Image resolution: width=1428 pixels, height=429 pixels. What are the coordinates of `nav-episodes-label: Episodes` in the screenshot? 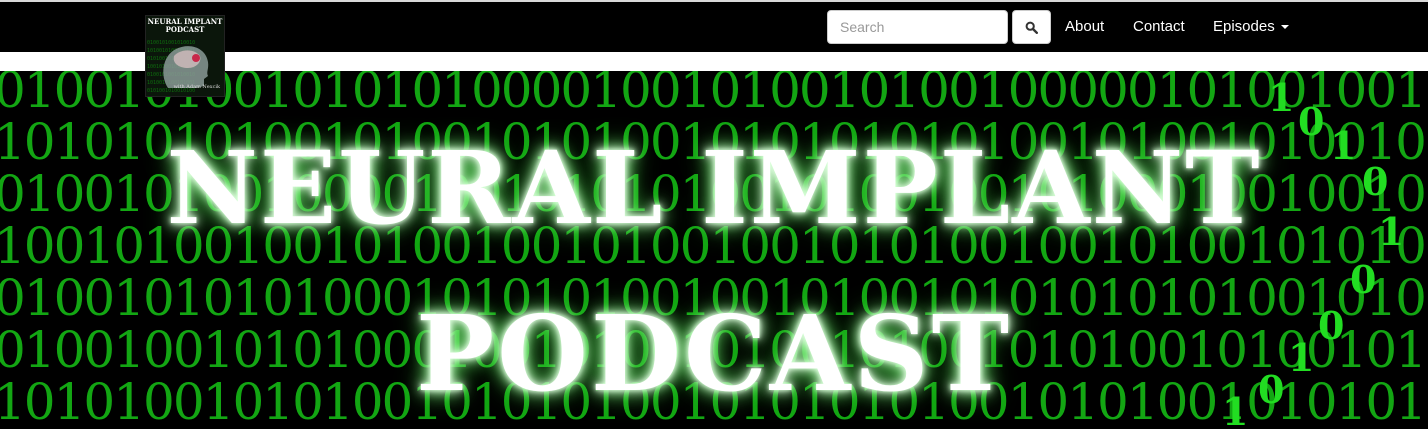 It's located at (1244, 26).